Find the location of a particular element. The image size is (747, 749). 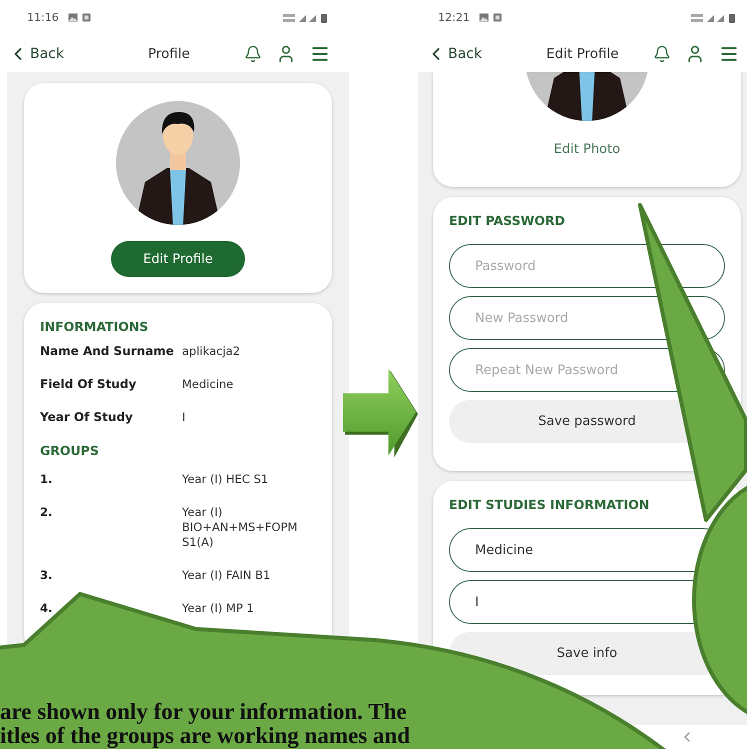

section-title: EDIT PASSWORD is located at coordinates (507, 220).